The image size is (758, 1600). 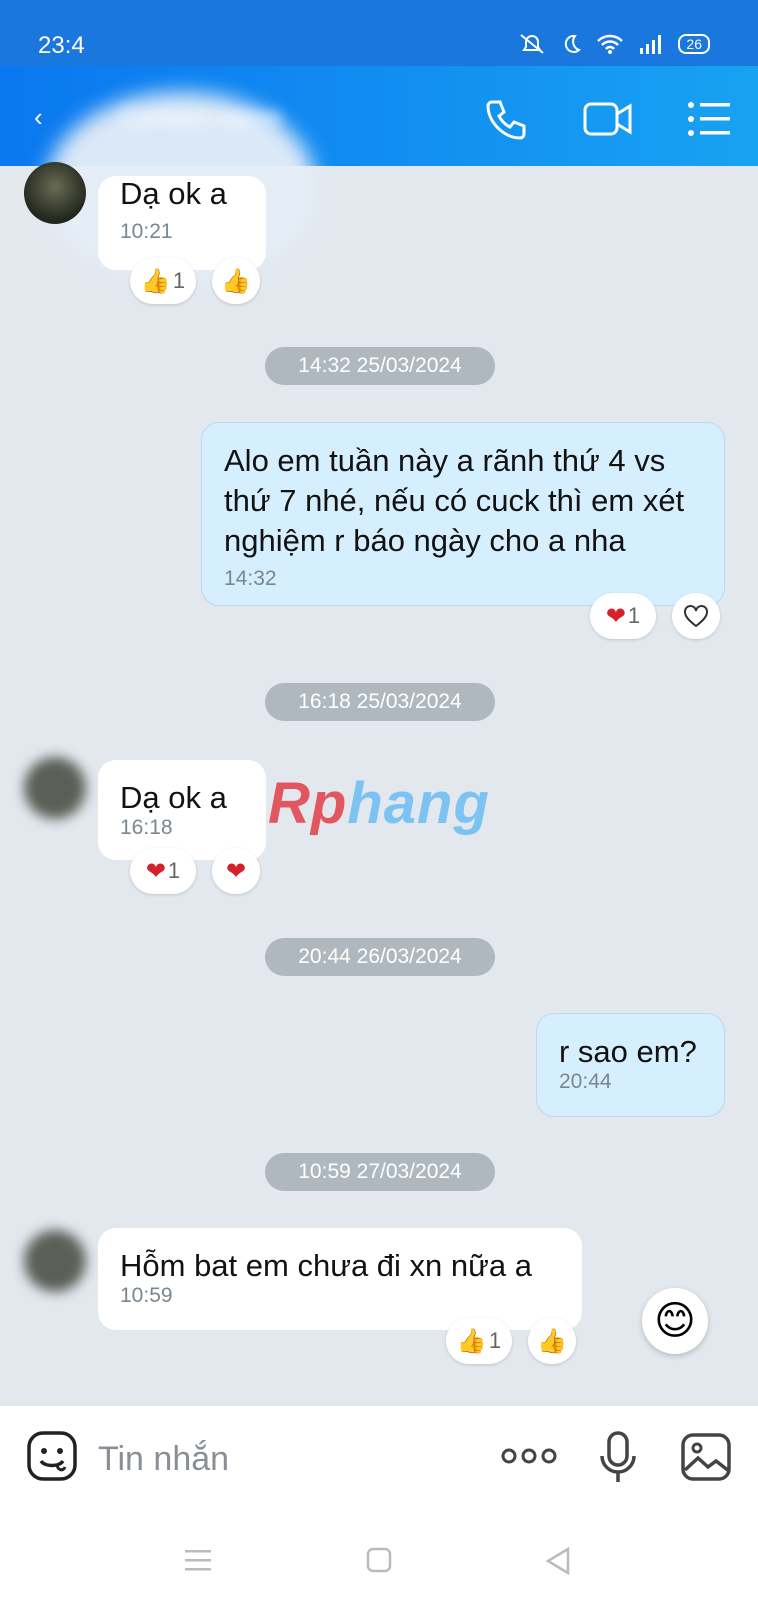 I want to click on back-icon, so click(x=558, y=1561).